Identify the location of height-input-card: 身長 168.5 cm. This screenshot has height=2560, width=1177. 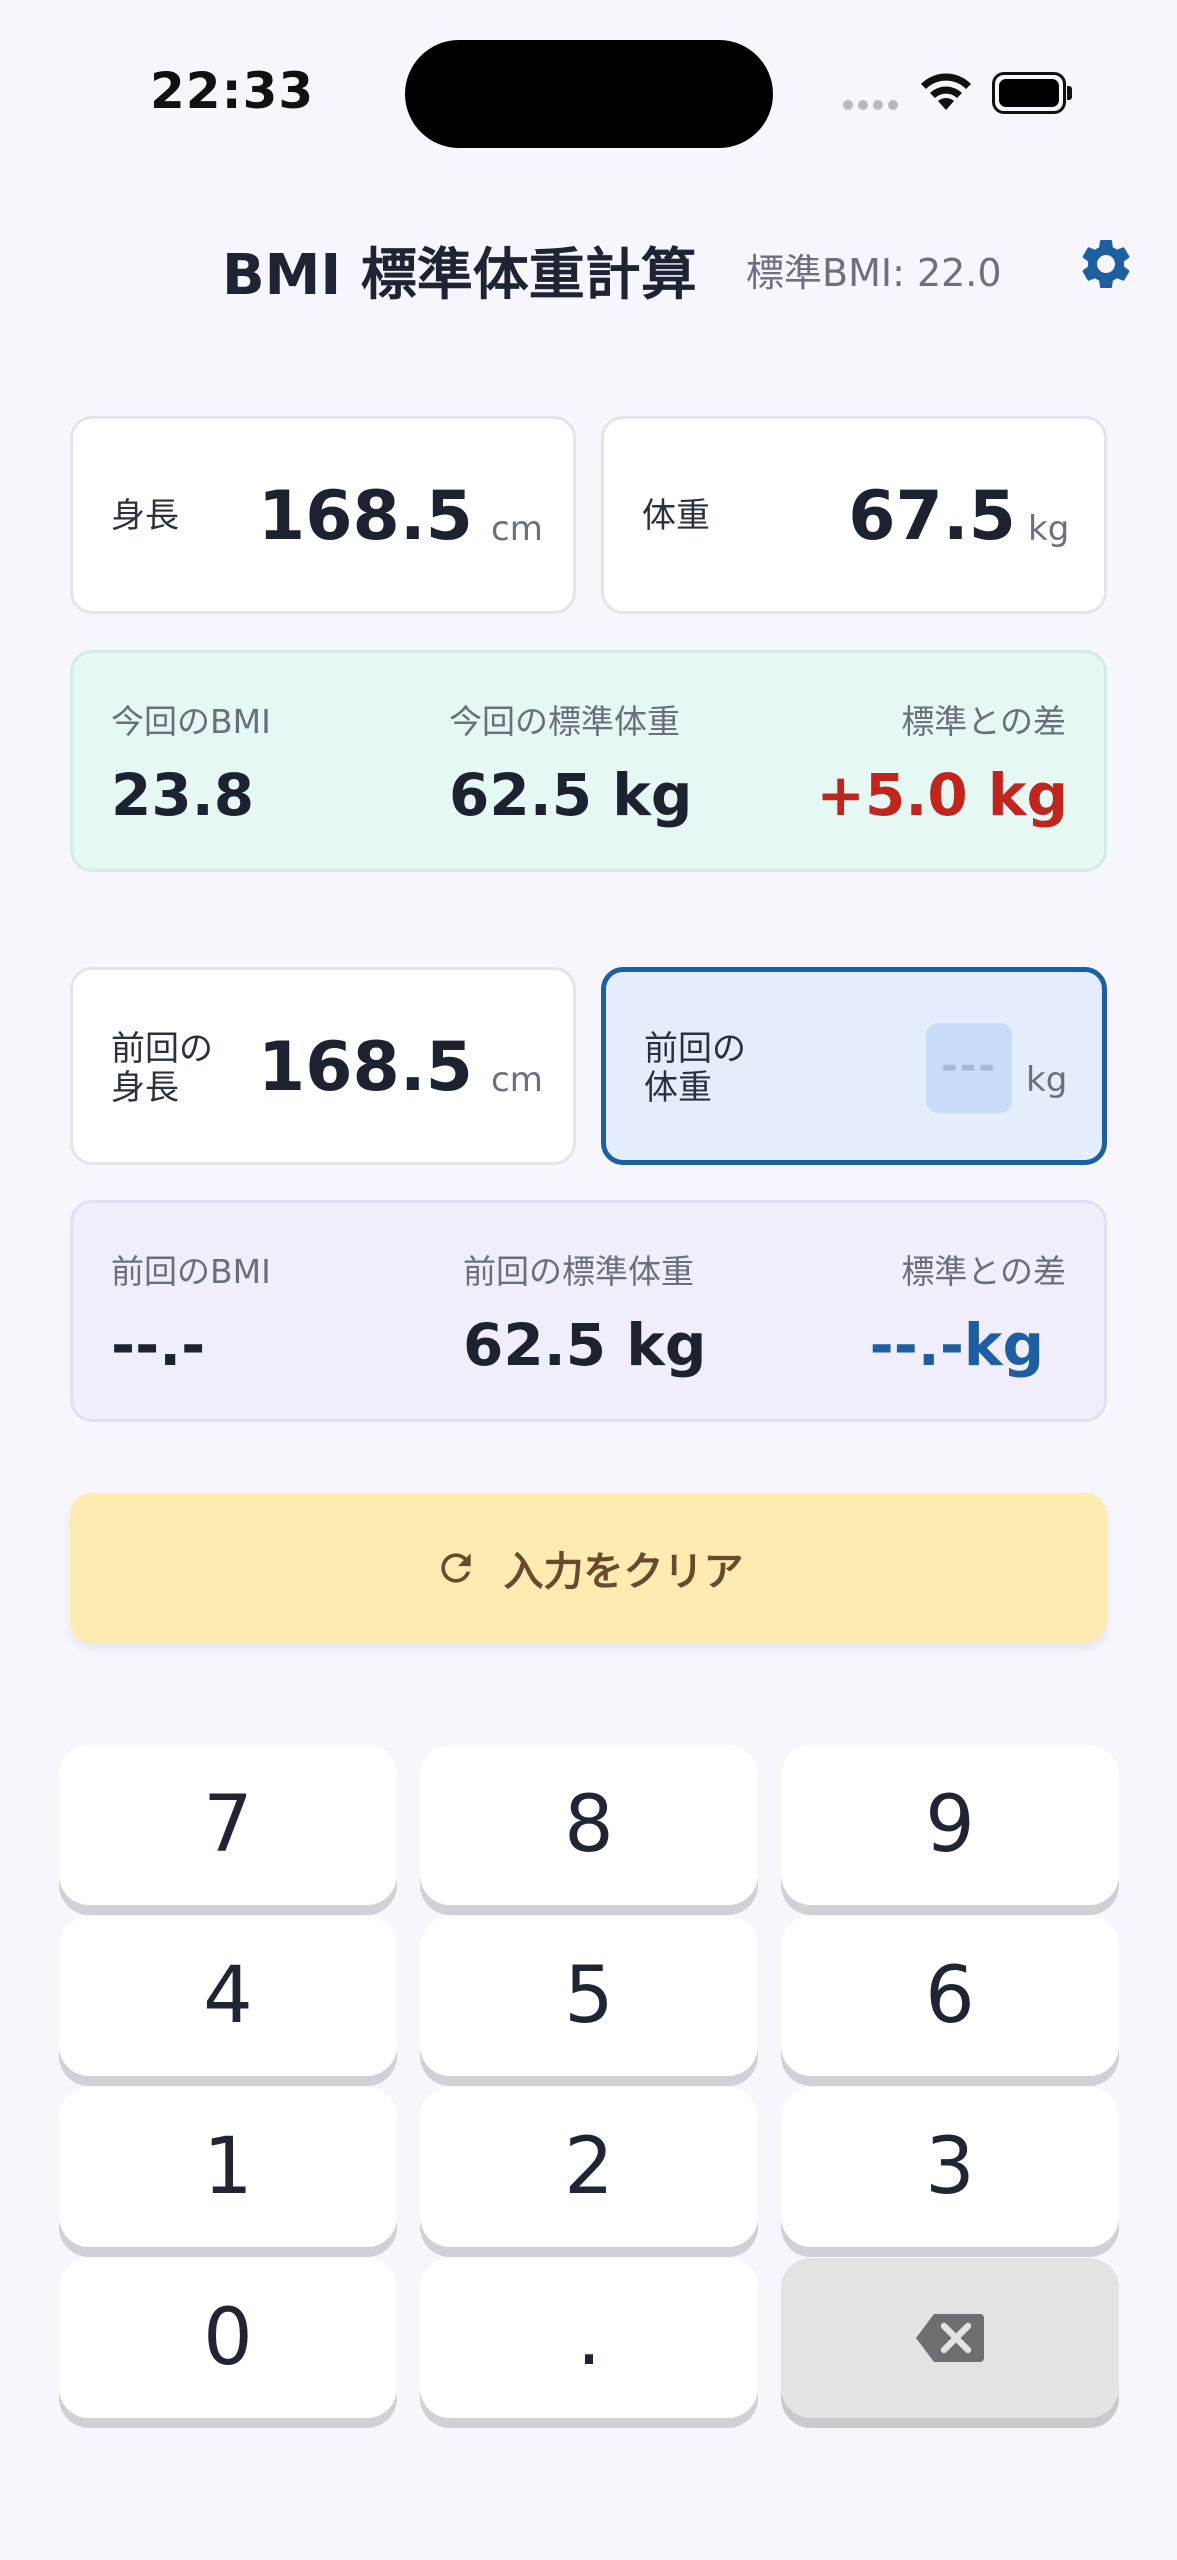
(323, 515).